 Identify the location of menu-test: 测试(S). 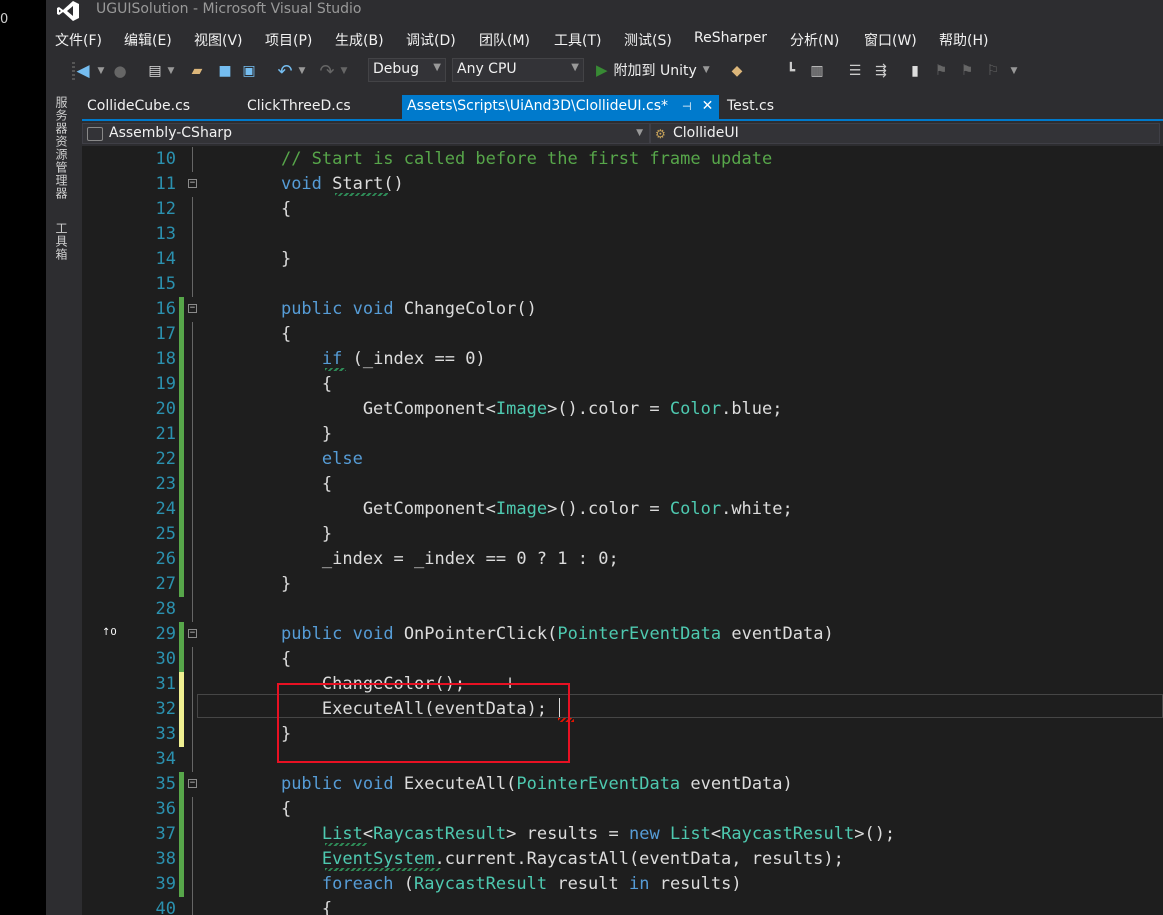
(648, 40).